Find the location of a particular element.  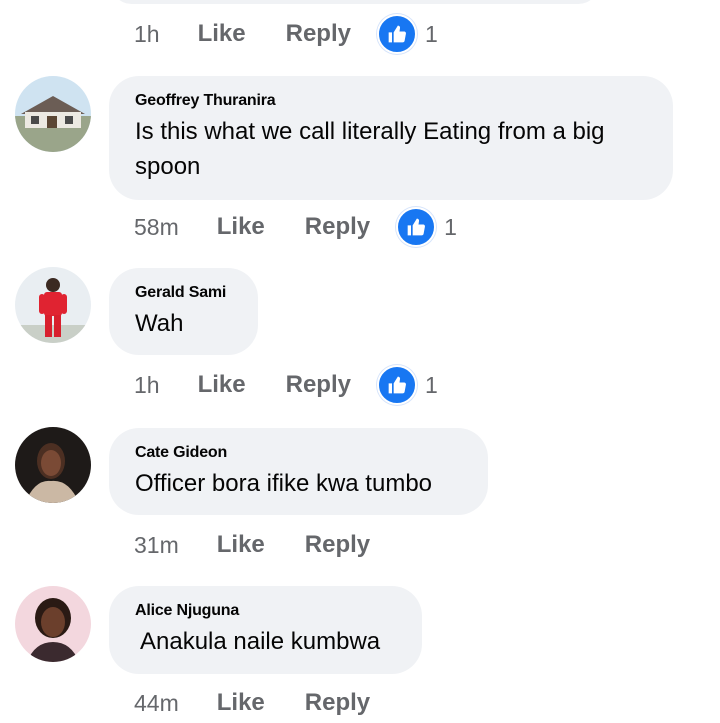

comment-text: Wah is located at coordinates (159, 323).